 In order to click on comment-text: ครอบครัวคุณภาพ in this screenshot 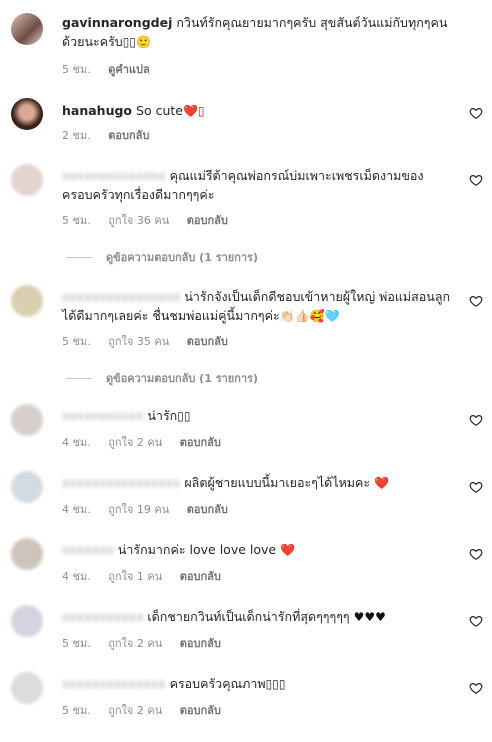, I will do `click(217, 683)`.